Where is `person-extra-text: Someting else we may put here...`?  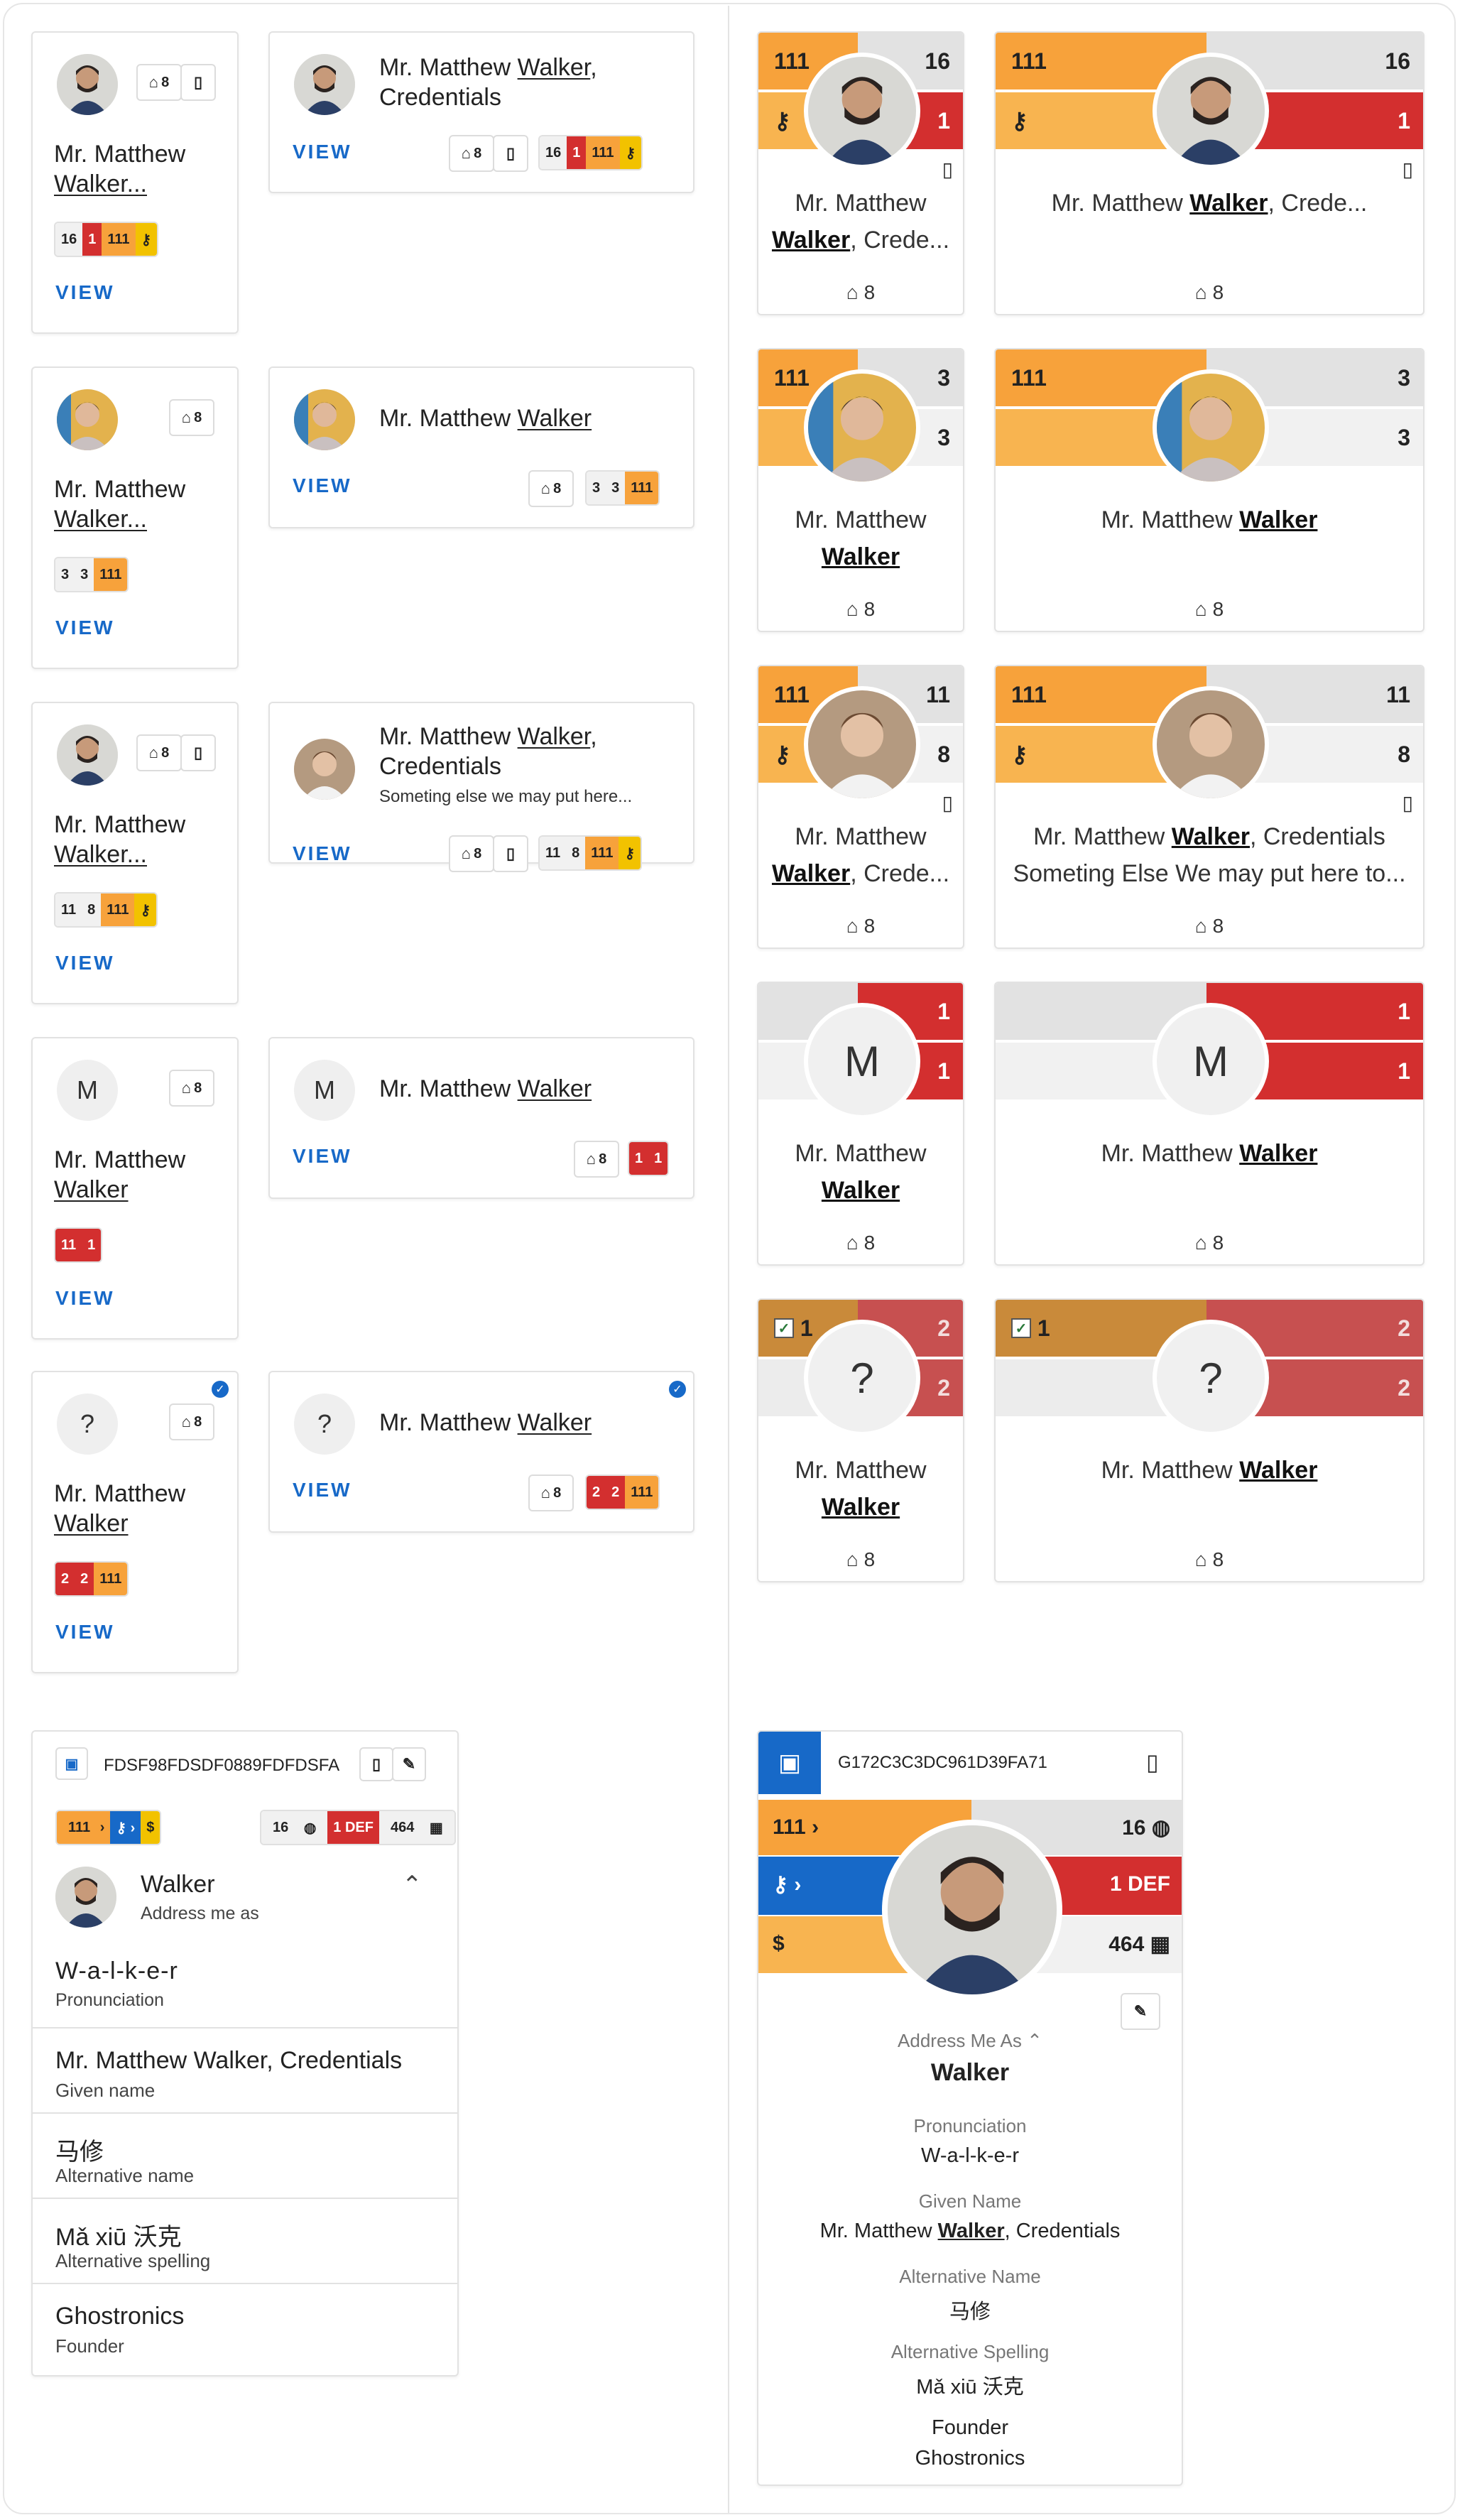 person-extra-text: Someting else we may put here... is located at coordinates (506, 796).